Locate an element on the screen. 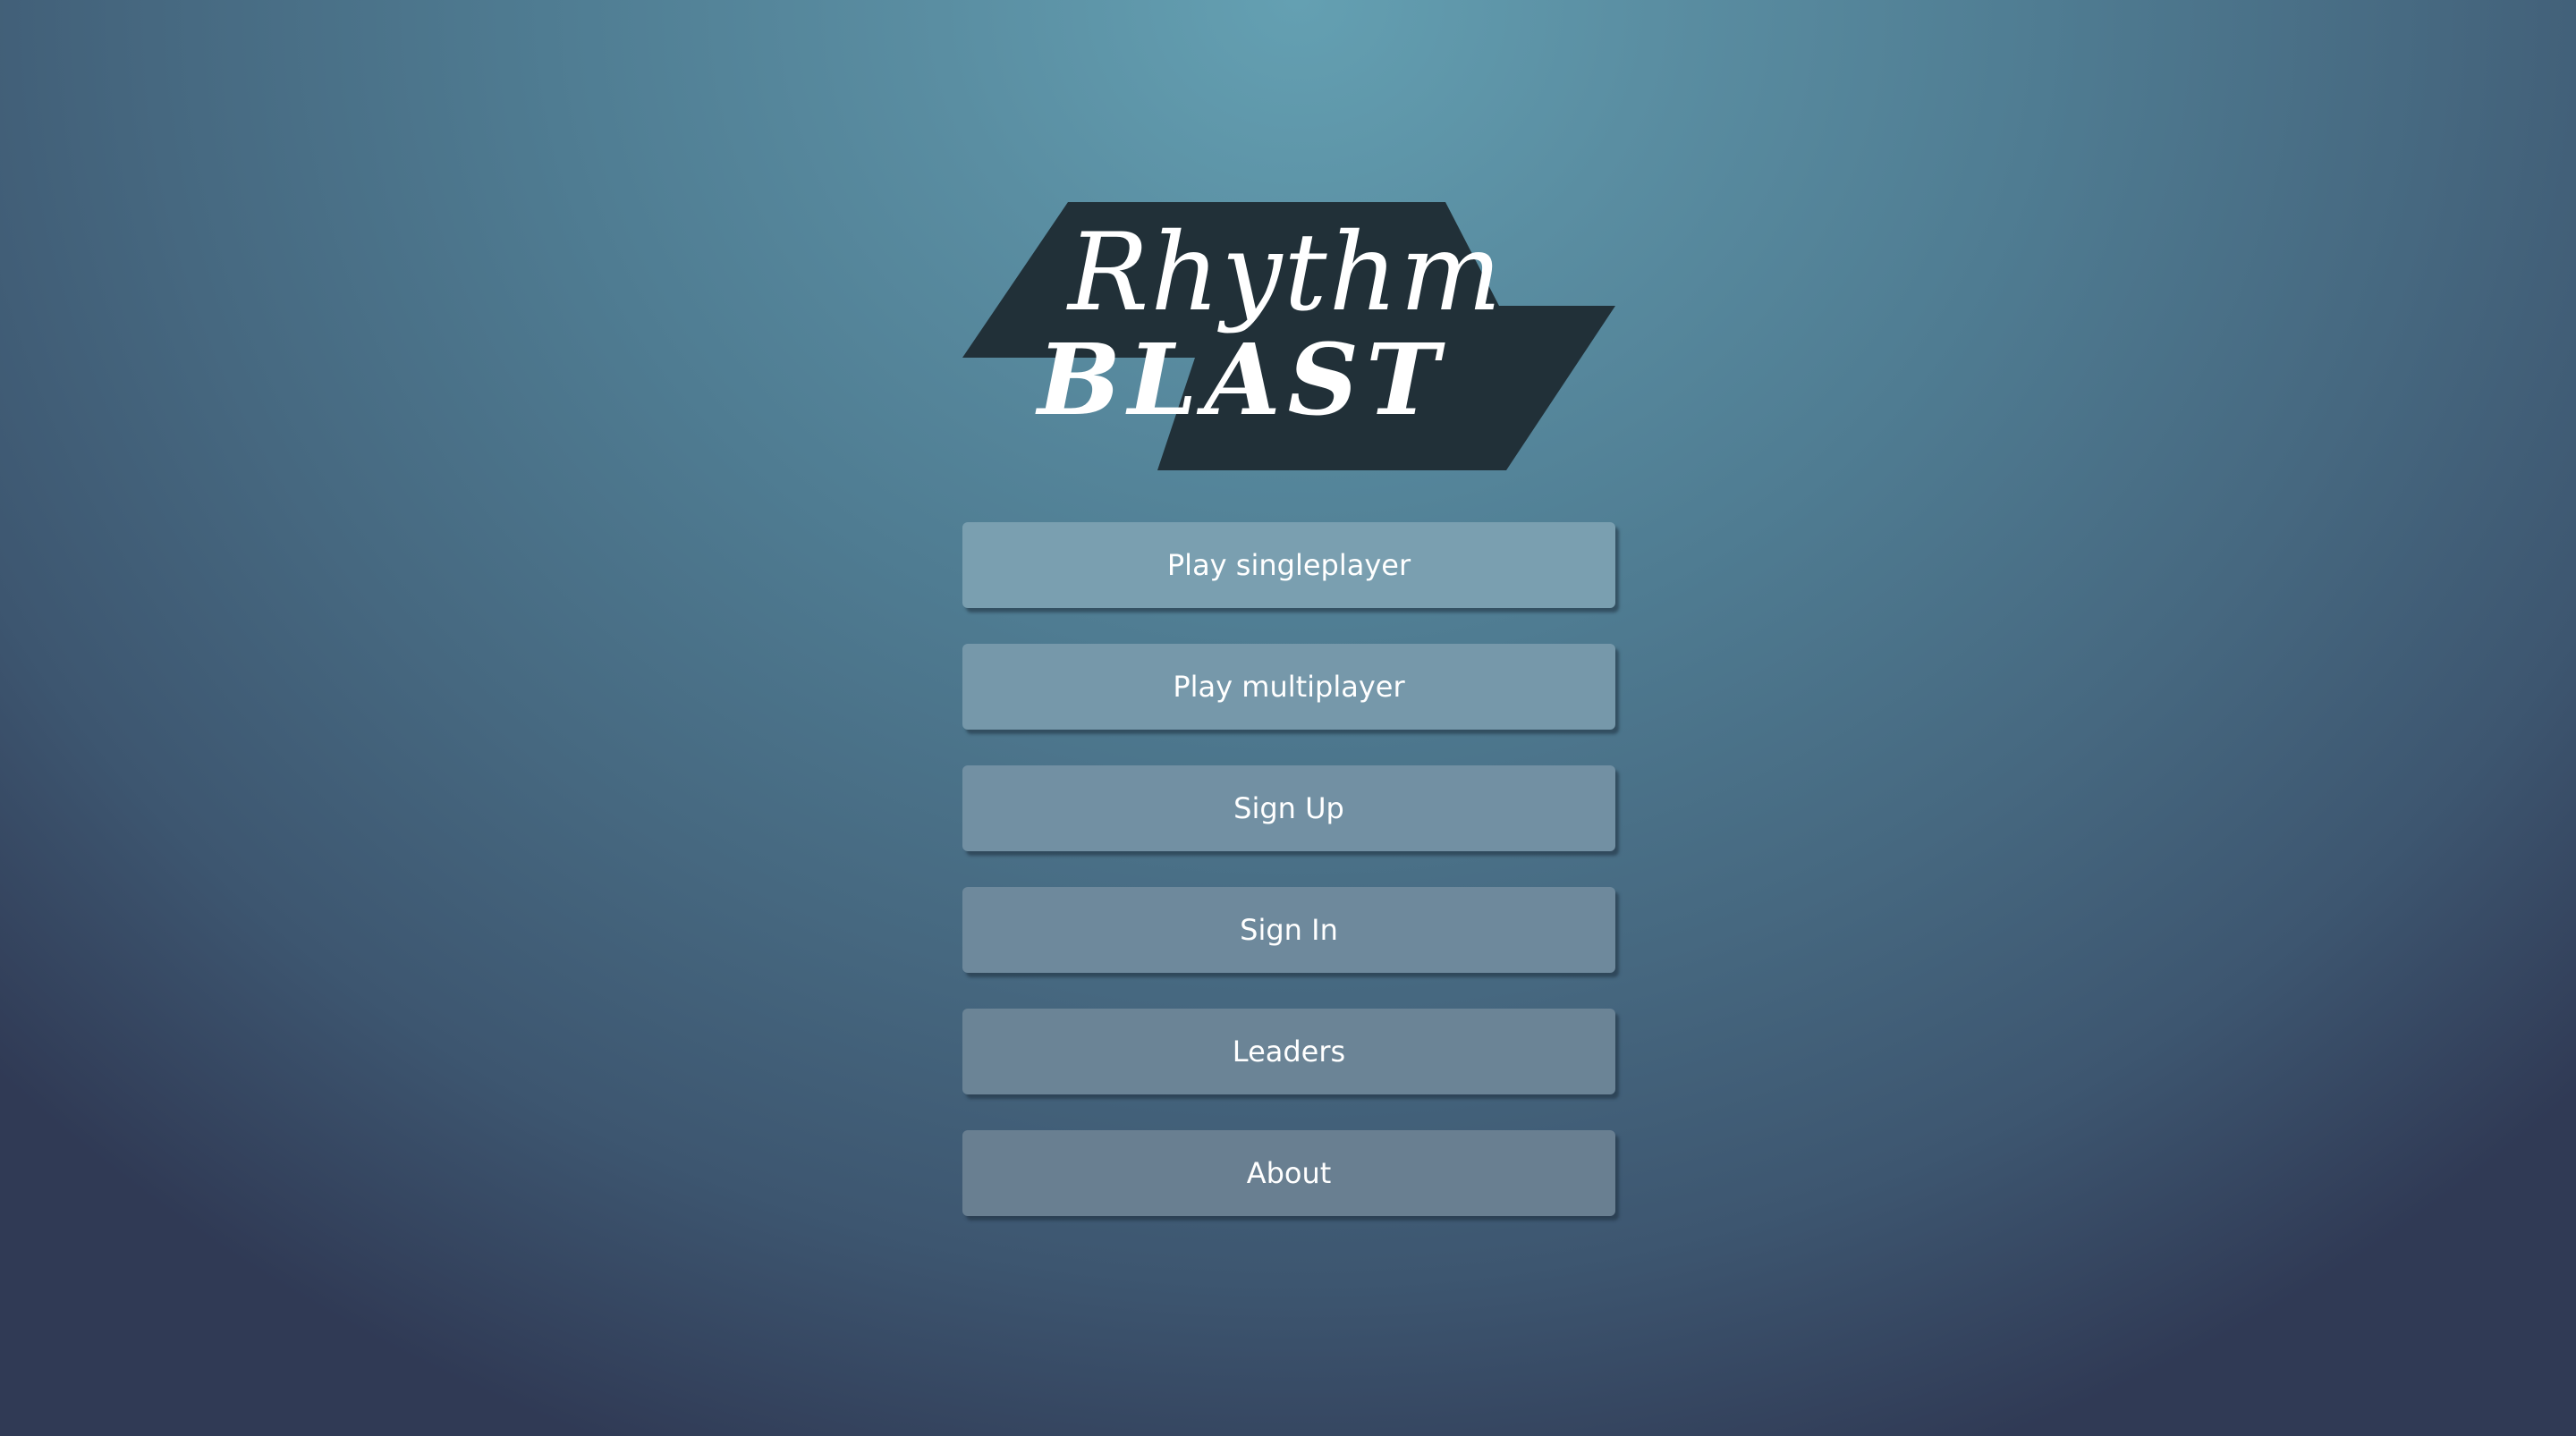  play-multiplayer-button: Play multiplayer is located at coordinates (1288, 687).